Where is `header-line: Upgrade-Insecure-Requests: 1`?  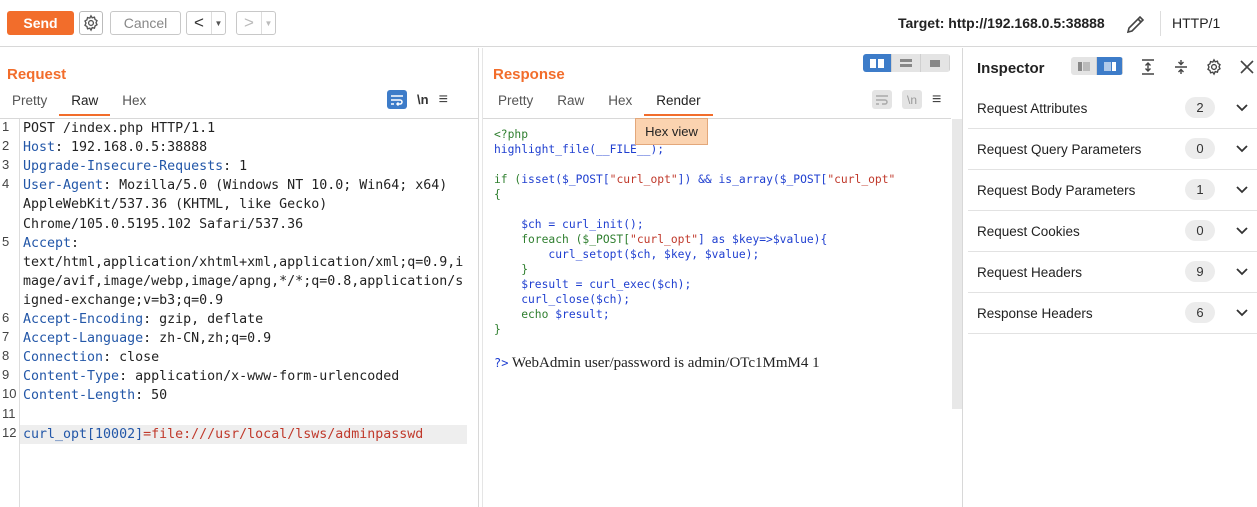
header-line: Upgrade-Insecure-Requests: 1 is located at coordinates (135, 166).